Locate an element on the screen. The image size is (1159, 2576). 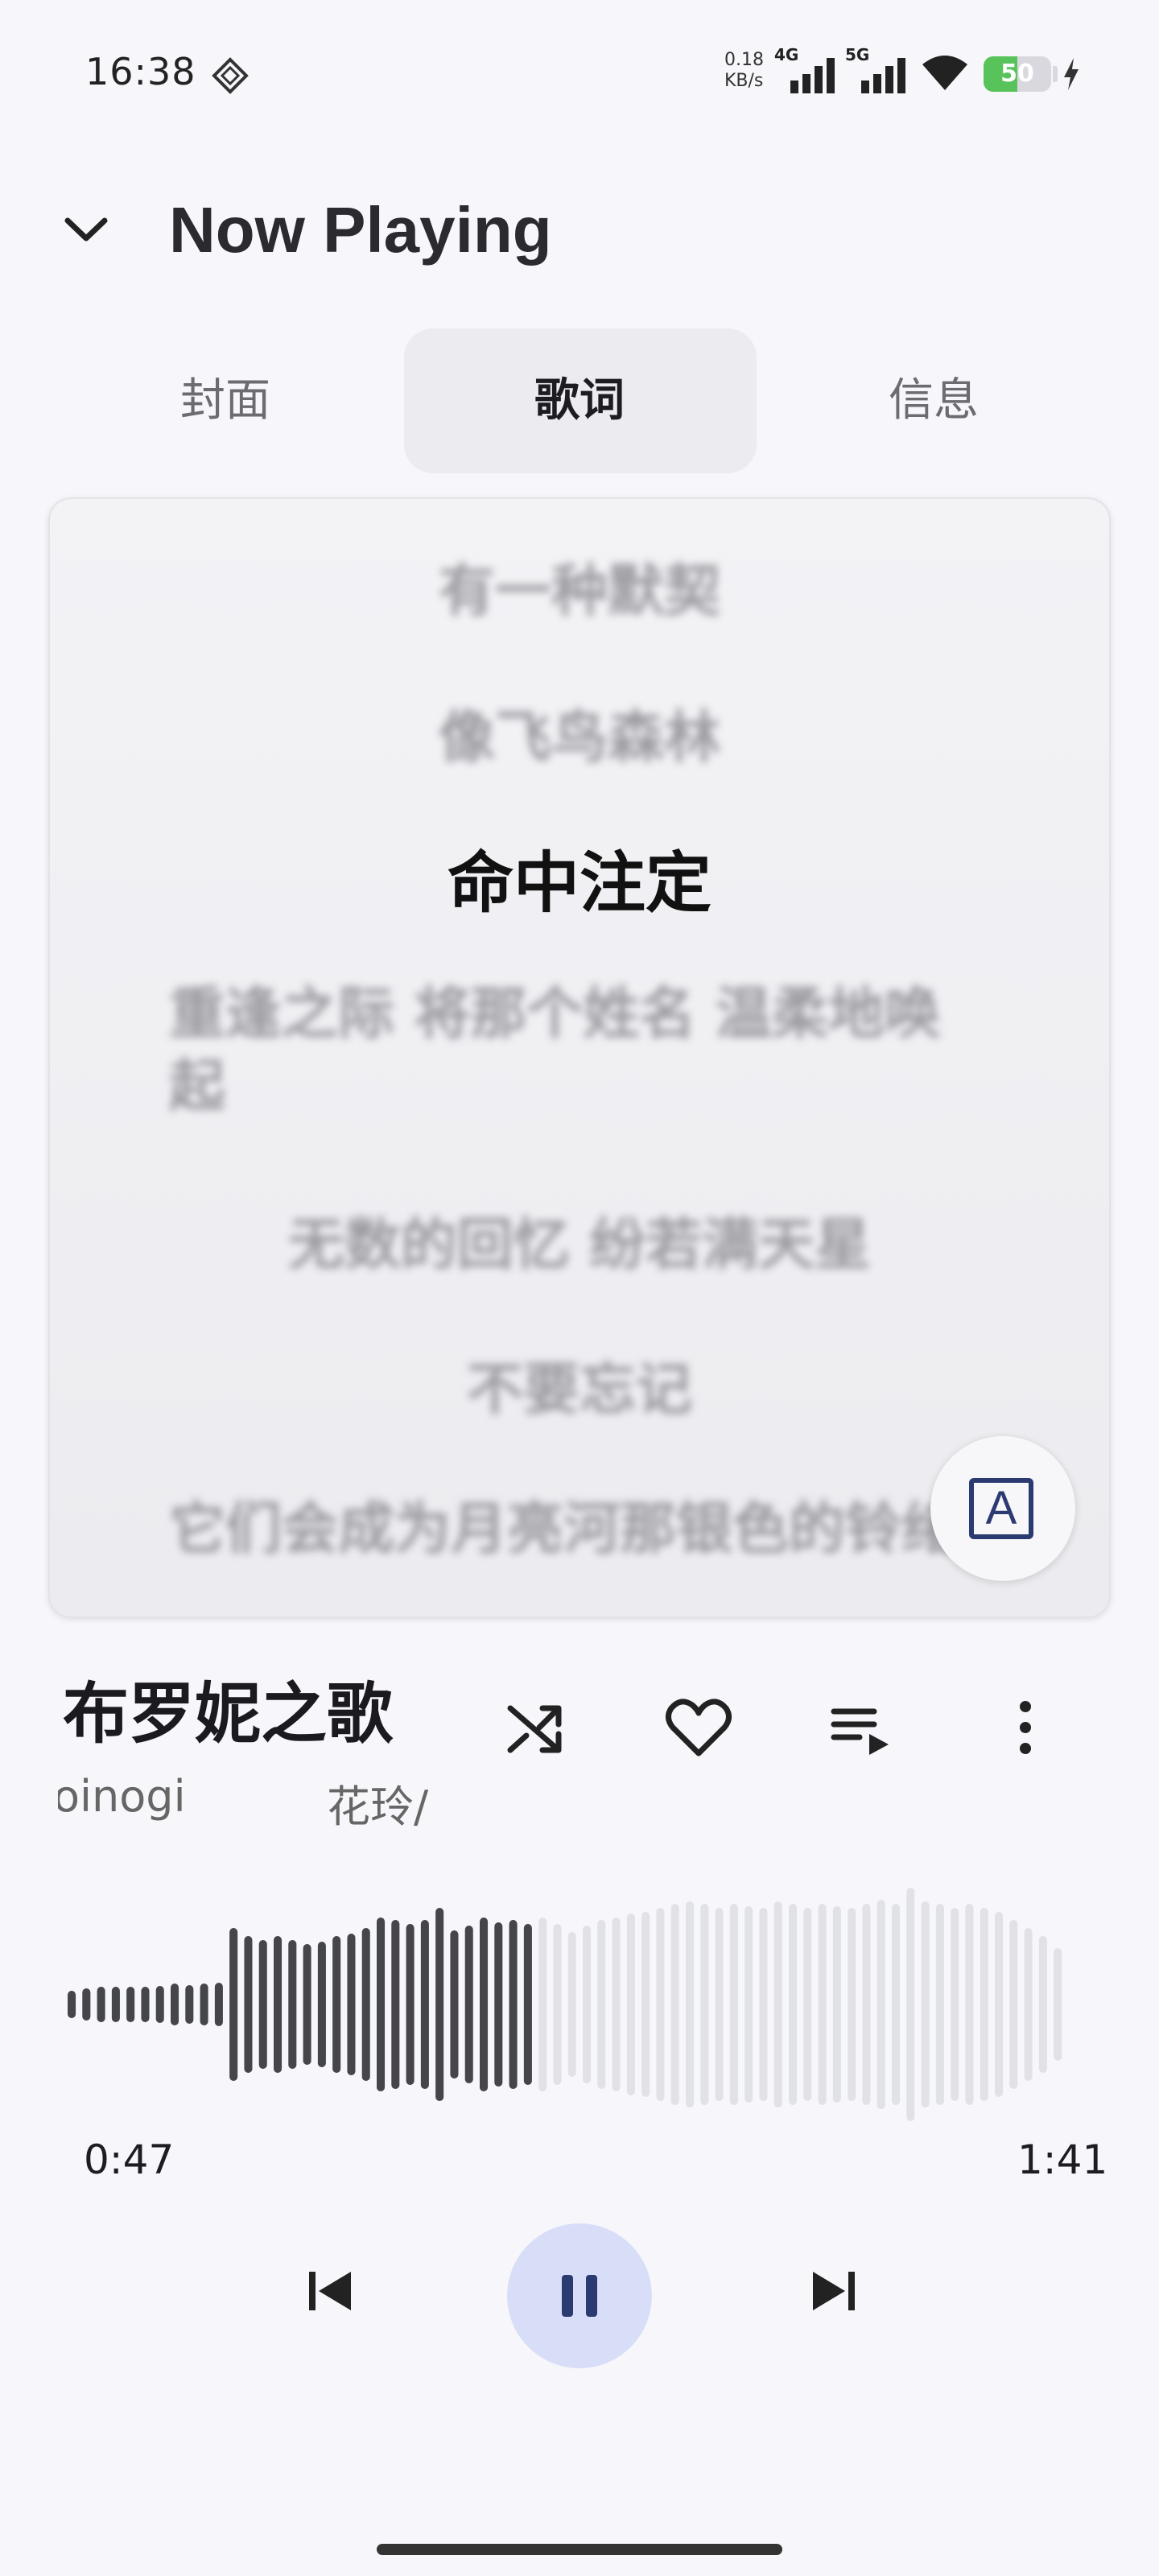
more-vert-icon is located at coordinates (1025, 1727).